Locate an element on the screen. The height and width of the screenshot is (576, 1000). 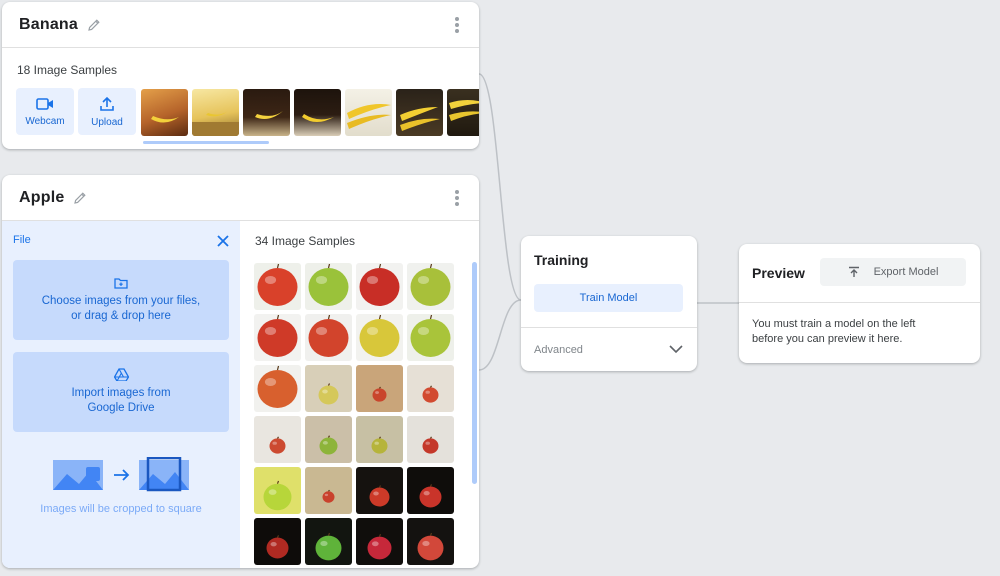
file-panel-title: File is located at coordinates (22, 240).